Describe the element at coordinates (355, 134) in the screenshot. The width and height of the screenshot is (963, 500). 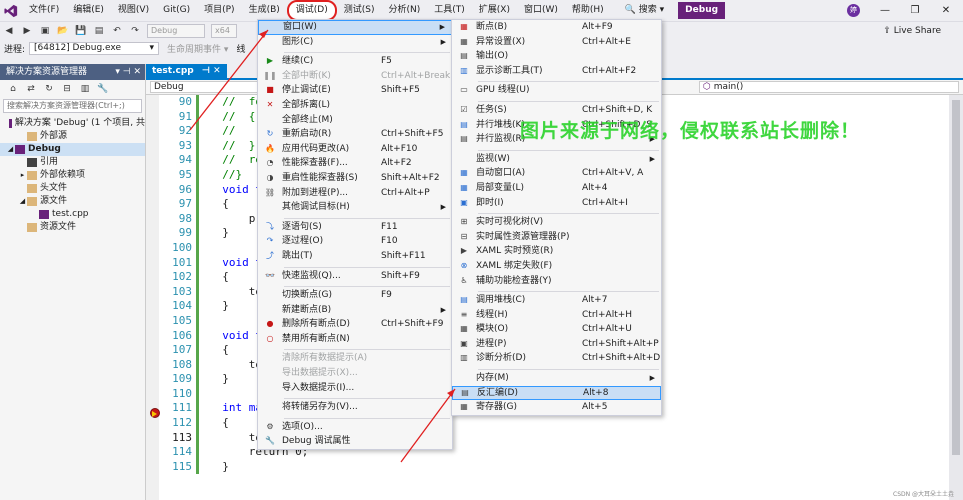
I see `menu-item: ↻ 重新启动(R) Ctrl+Shift+F5` at that location.